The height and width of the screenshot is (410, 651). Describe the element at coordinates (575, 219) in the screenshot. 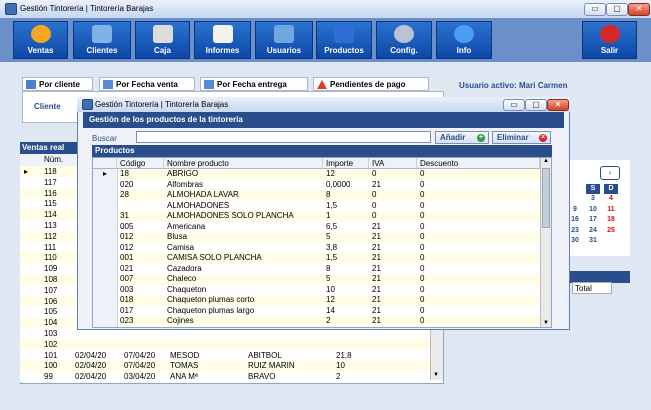

I see `calendar-day: 16` at that location.